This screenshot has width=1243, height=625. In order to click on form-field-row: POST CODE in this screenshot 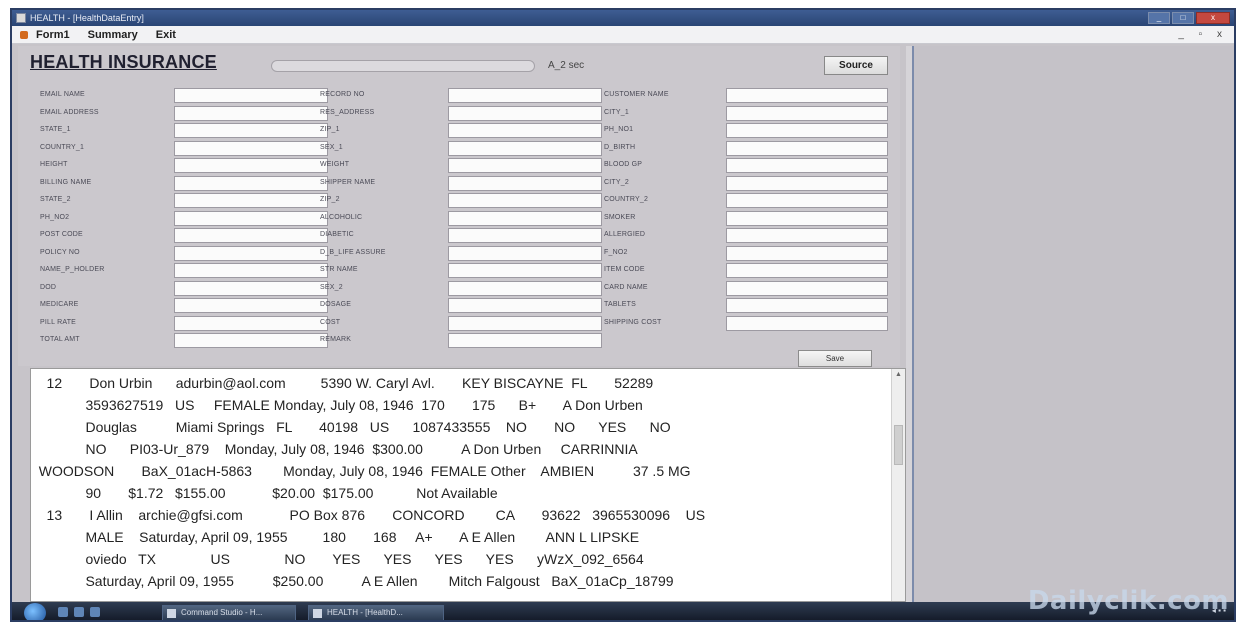, I will do `click(185, 237)`.